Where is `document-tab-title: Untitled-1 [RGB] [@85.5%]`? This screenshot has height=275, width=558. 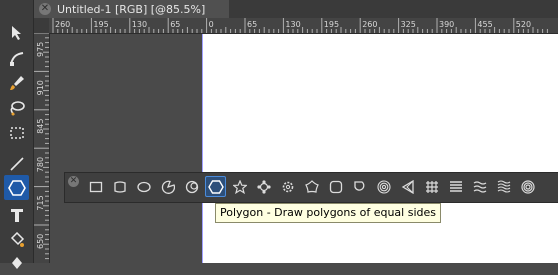 document-tab-title: Untitled-1 [RGB] [@85.5%] is located at coordinates (131, 9).